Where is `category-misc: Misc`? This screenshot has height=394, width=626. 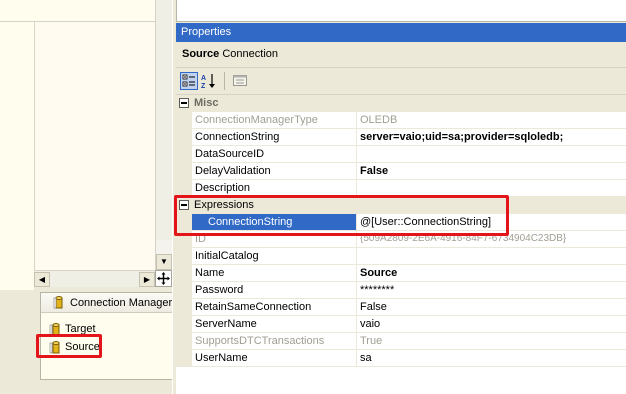
category-misc: Misc is located at coordinates (401, 103).